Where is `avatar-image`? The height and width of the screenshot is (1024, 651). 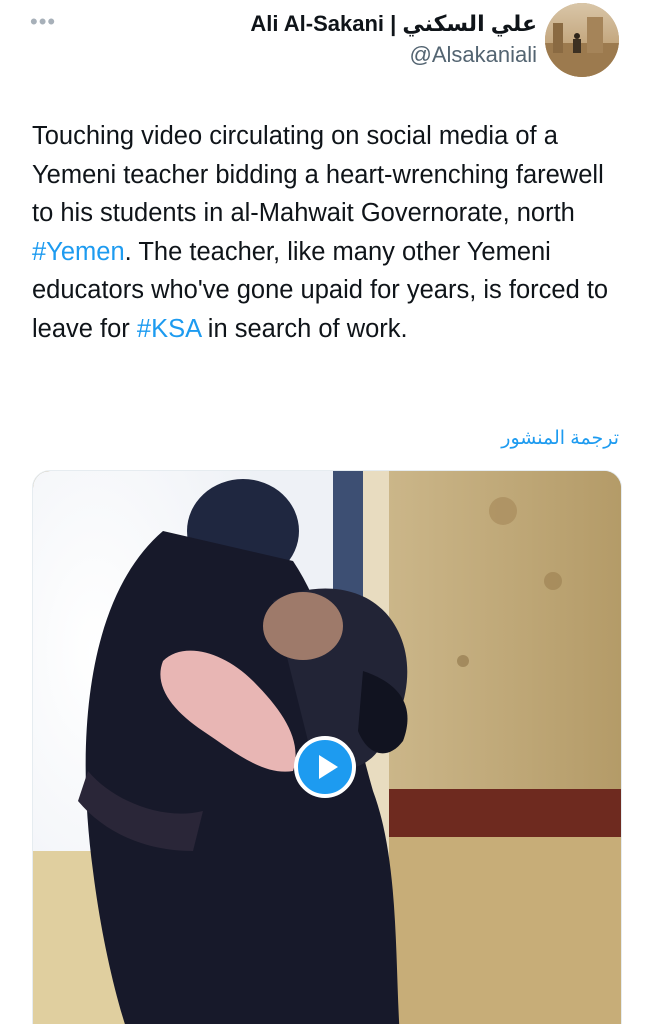 avatar-image is located at coordinates (582, 40).